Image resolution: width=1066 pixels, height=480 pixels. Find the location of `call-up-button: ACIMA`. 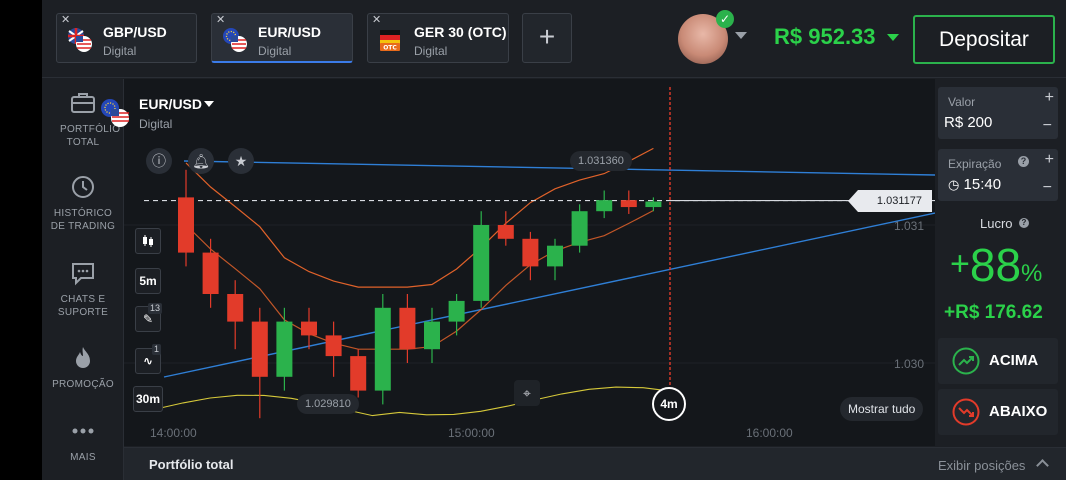

call-up-button: ACIMA is located at coordinates (998, 361).